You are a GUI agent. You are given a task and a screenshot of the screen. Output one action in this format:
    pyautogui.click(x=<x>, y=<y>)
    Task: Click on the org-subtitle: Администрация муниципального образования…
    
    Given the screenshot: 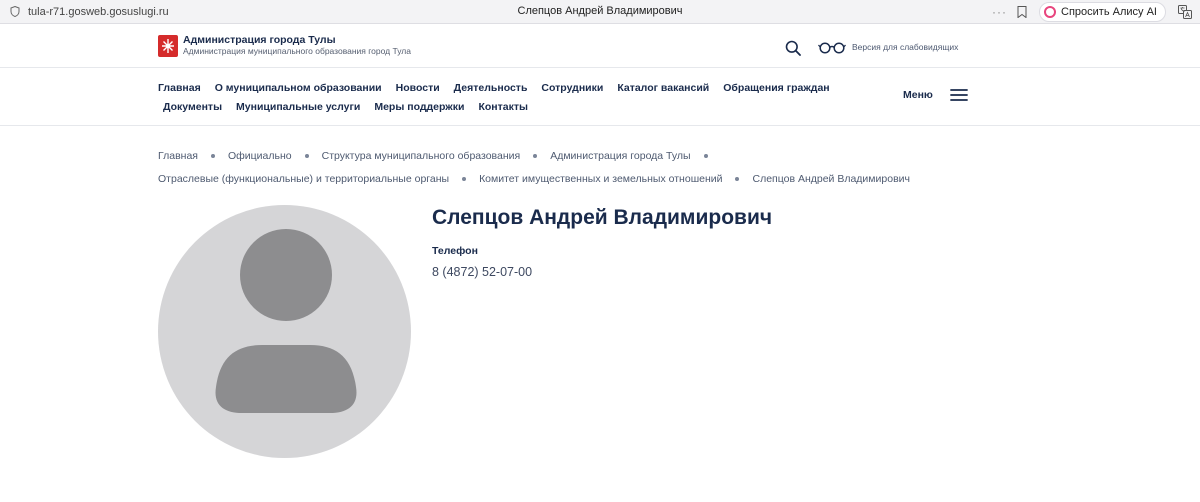 What is the action you would take?
    pyautogui.click(x=297, y=51)
    